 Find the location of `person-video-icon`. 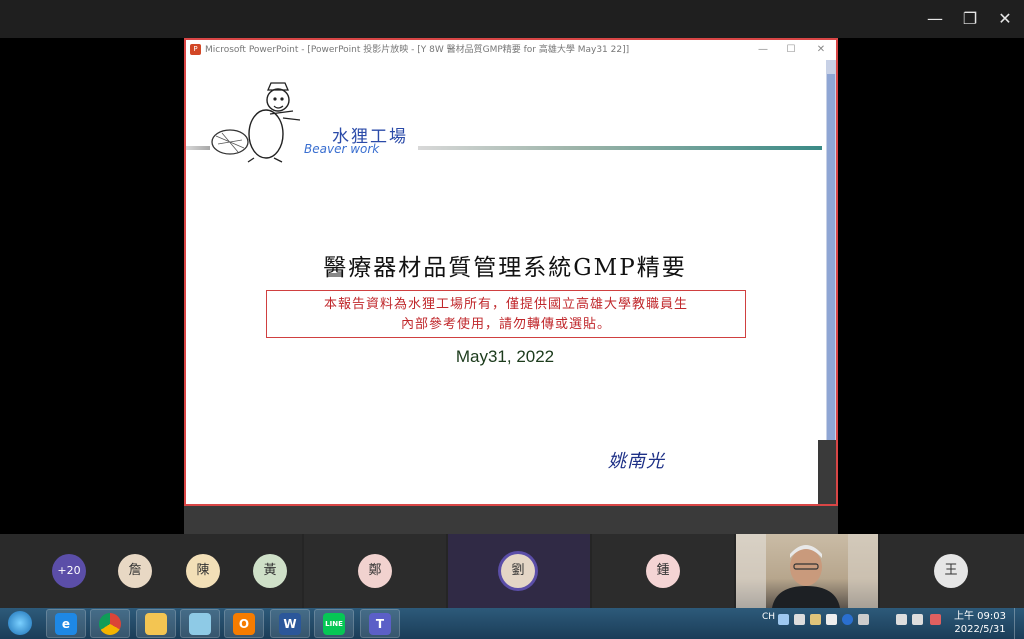

person-video-icon is located at coordinates (807, 571).